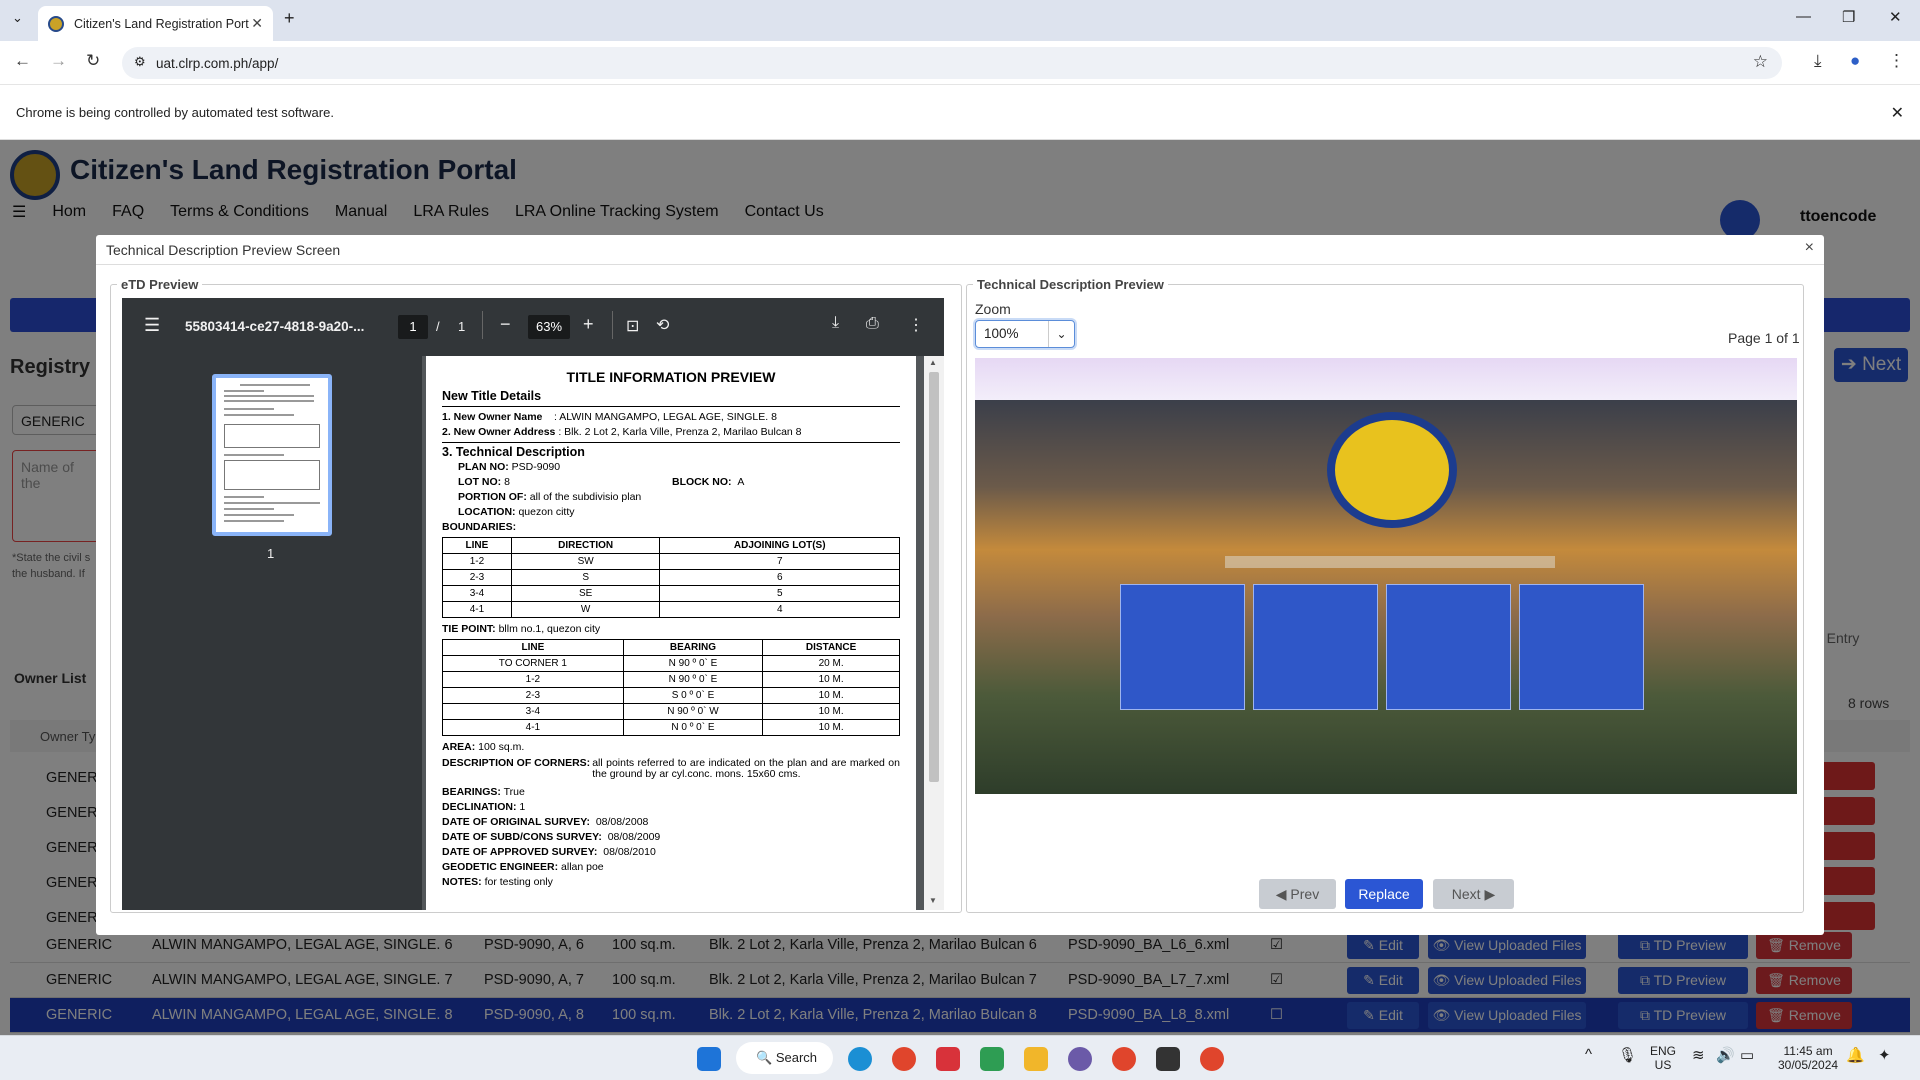 The height and width of the screenshot is (1080, 1920). I want to click on new-tab-icon: +, so click(289, 18).